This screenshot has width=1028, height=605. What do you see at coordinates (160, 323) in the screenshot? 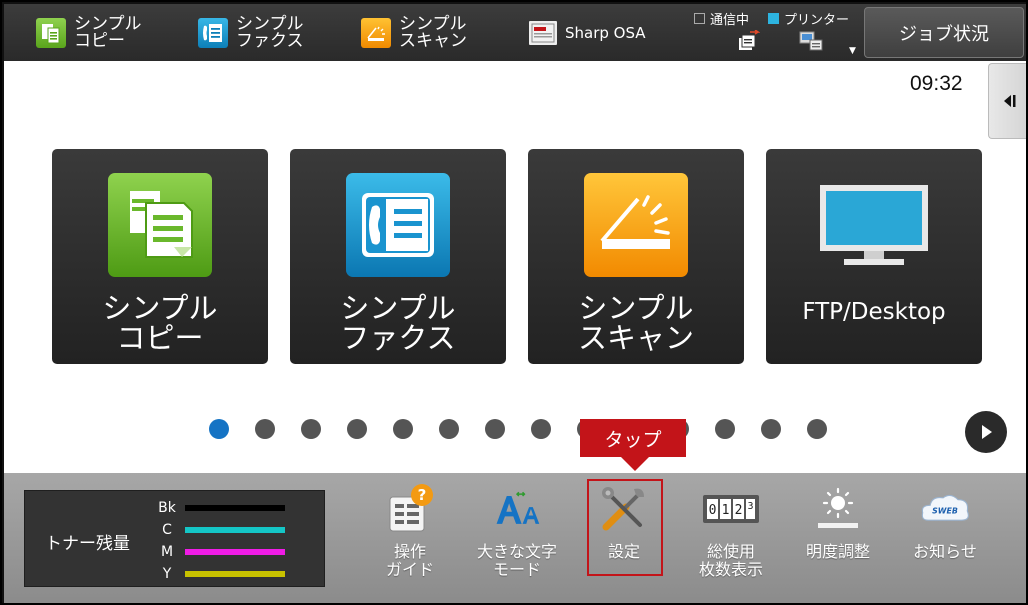
I see `tile-label: シンプル コピー` at bounding box center [160, 323].